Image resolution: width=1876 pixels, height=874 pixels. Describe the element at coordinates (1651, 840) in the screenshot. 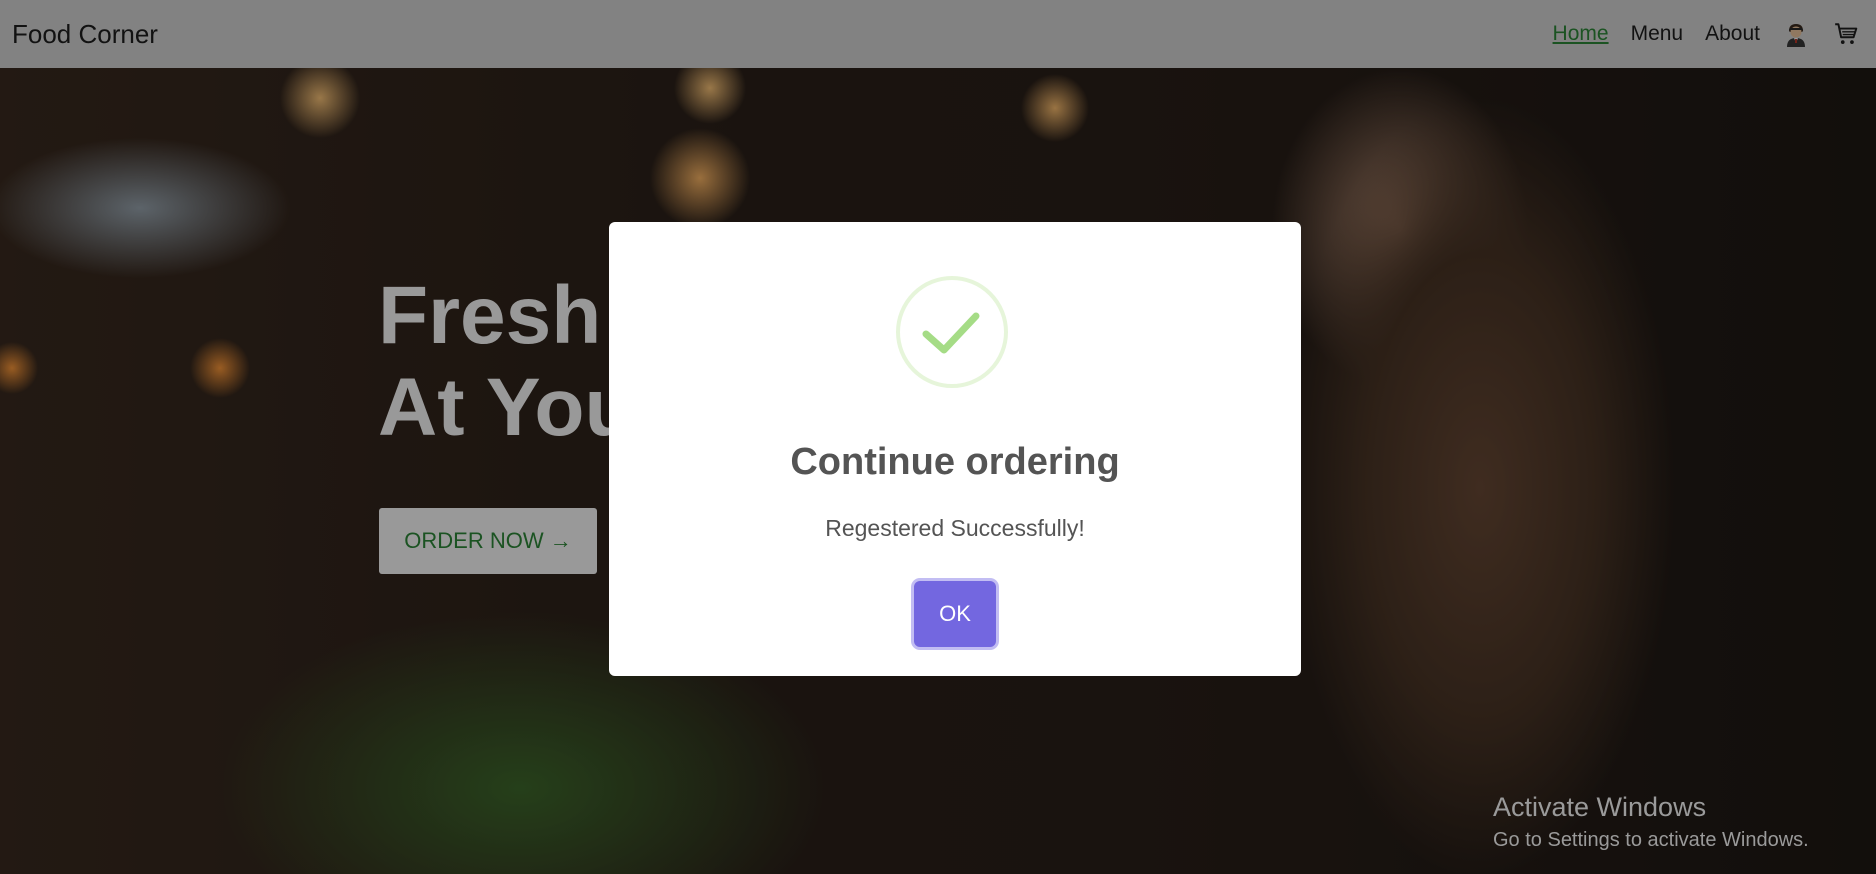

I see `watermark-subtitle: Go to Settings to activate Windows.` at that location.